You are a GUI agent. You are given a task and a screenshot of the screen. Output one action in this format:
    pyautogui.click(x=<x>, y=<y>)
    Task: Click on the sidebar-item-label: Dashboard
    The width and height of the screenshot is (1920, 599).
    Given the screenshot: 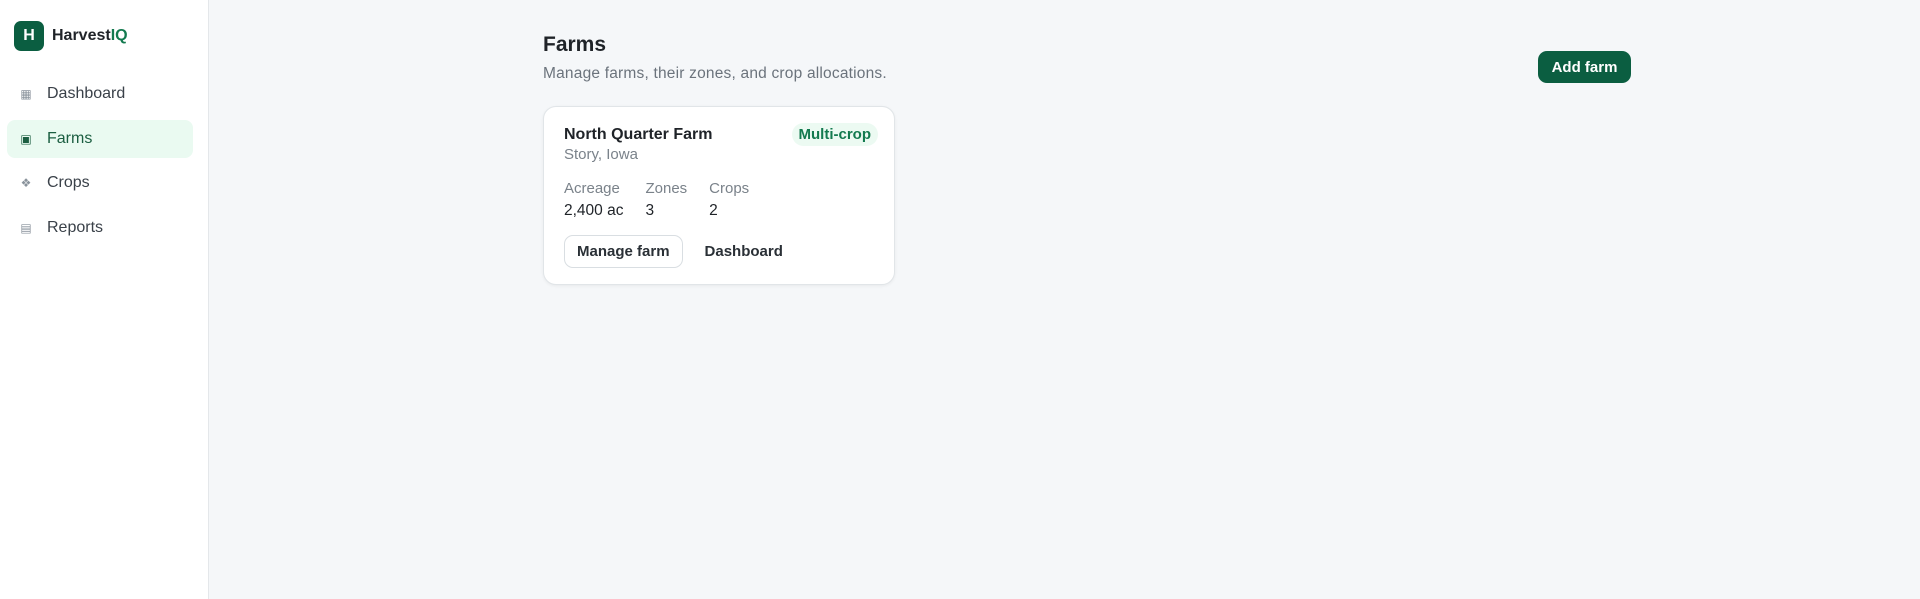 What is the action you would take?
    pyautogui.click(x=86, y=93)
    